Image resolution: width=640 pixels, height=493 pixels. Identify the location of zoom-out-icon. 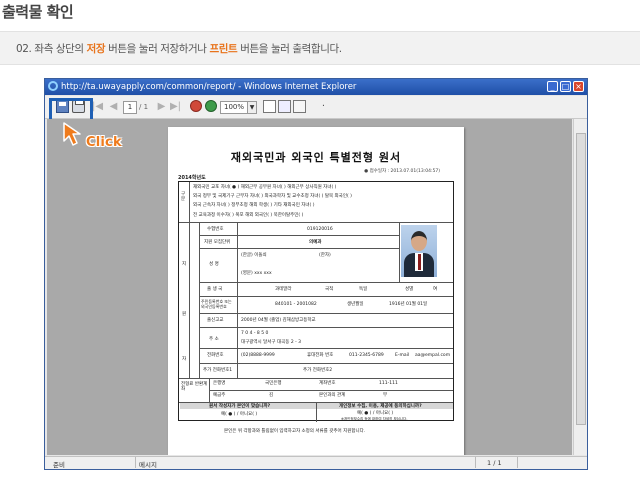
(196, 106).